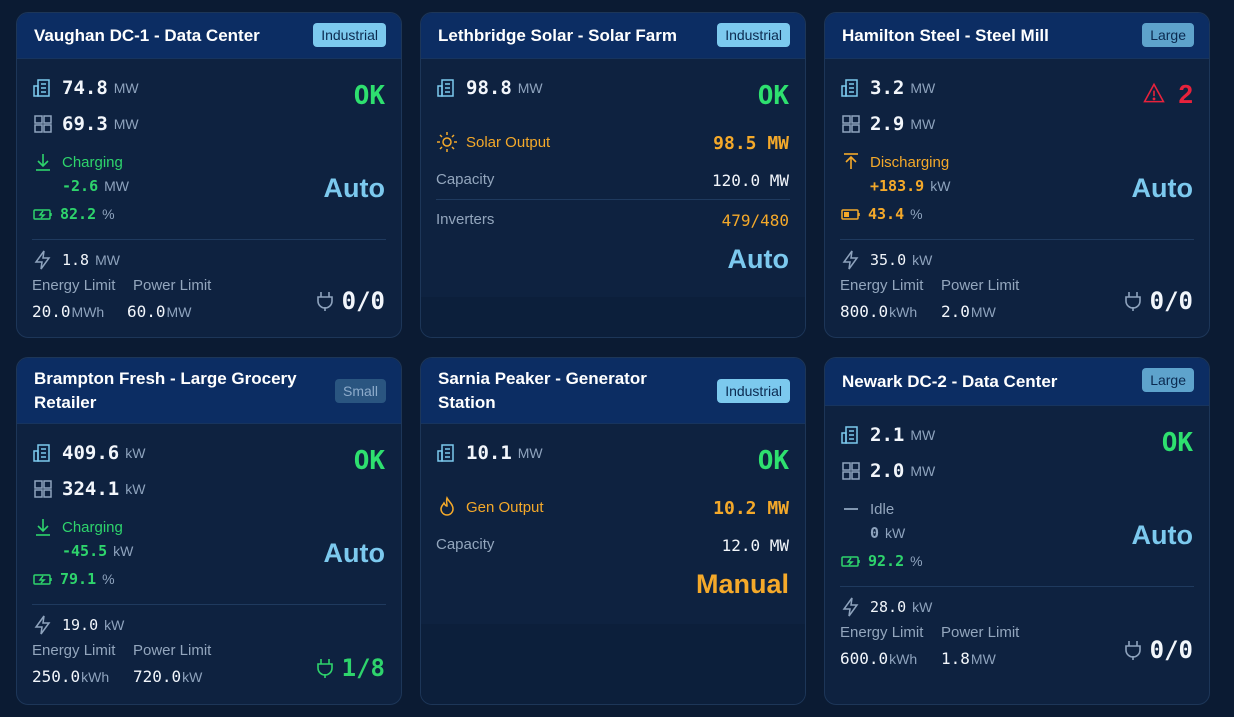 The height and width of the screenshot is (717, 1234). Describe the element at coordinates (742, 584) in the screenshot. I see `control-mode: Manual` at that location.